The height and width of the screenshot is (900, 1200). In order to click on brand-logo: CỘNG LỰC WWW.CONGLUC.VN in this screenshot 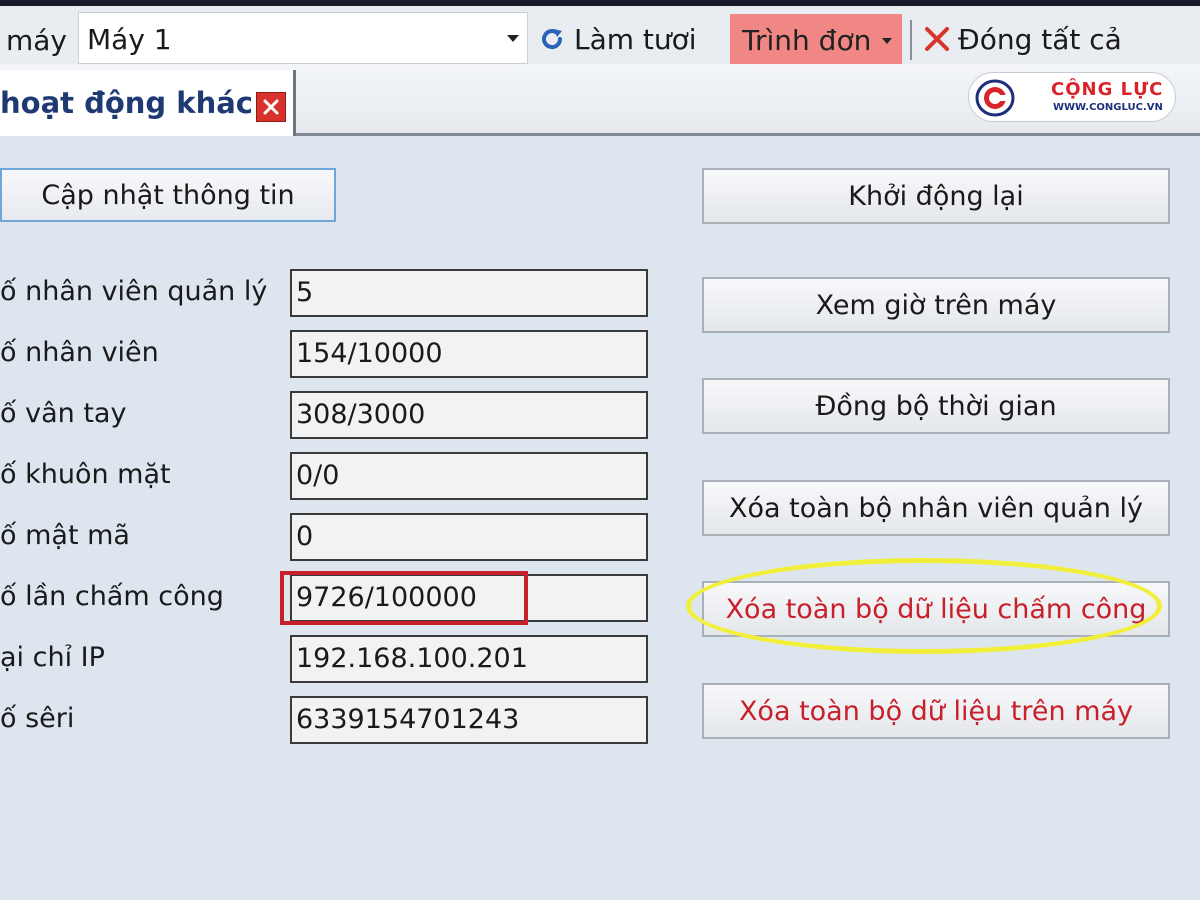, I will do `click(1072, 97)`.